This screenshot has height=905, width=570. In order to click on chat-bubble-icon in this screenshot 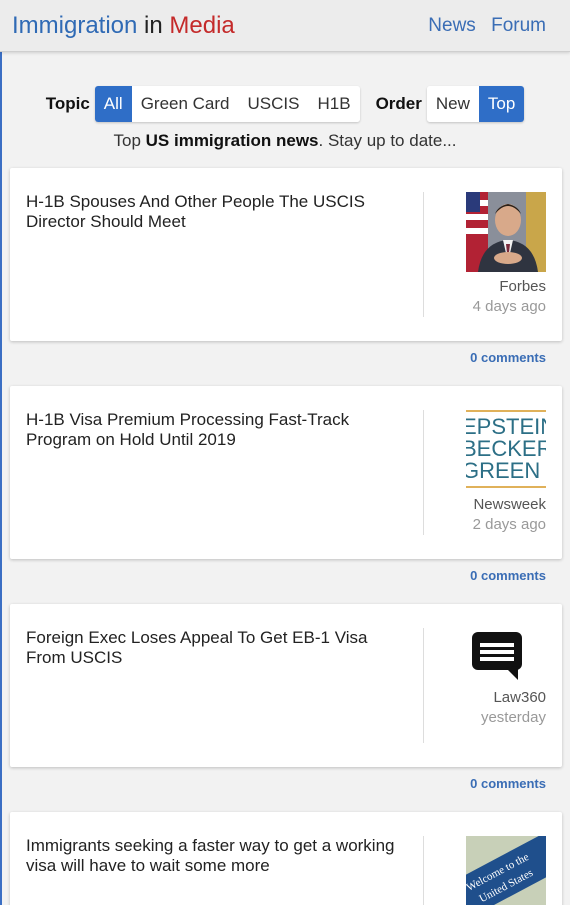, I will do `click(497, 656)`.